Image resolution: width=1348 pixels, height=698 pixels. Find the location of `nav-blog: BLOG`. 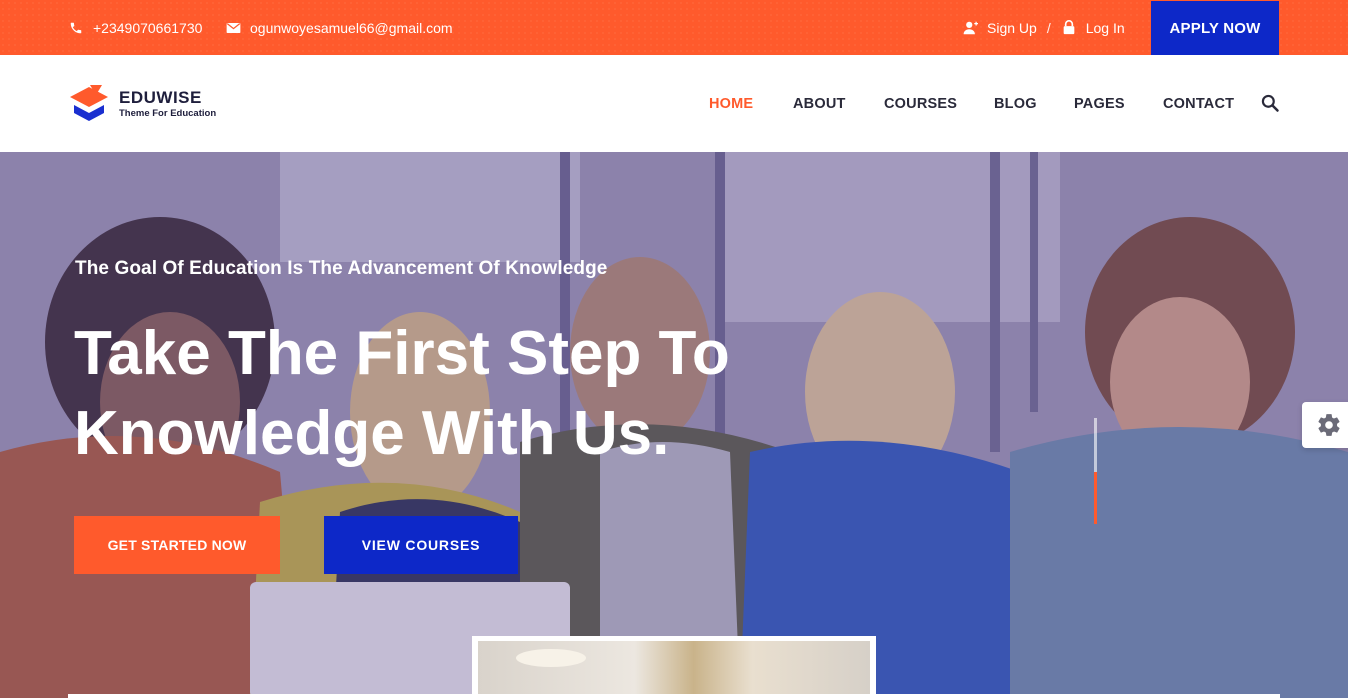

nav-blog: BLOG is located at coordinates (1015, 104).